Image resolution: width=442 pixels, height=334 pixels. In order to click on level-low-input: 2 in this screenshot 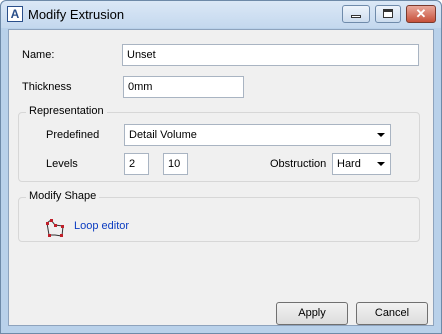, I will do `click(136, 164)`.